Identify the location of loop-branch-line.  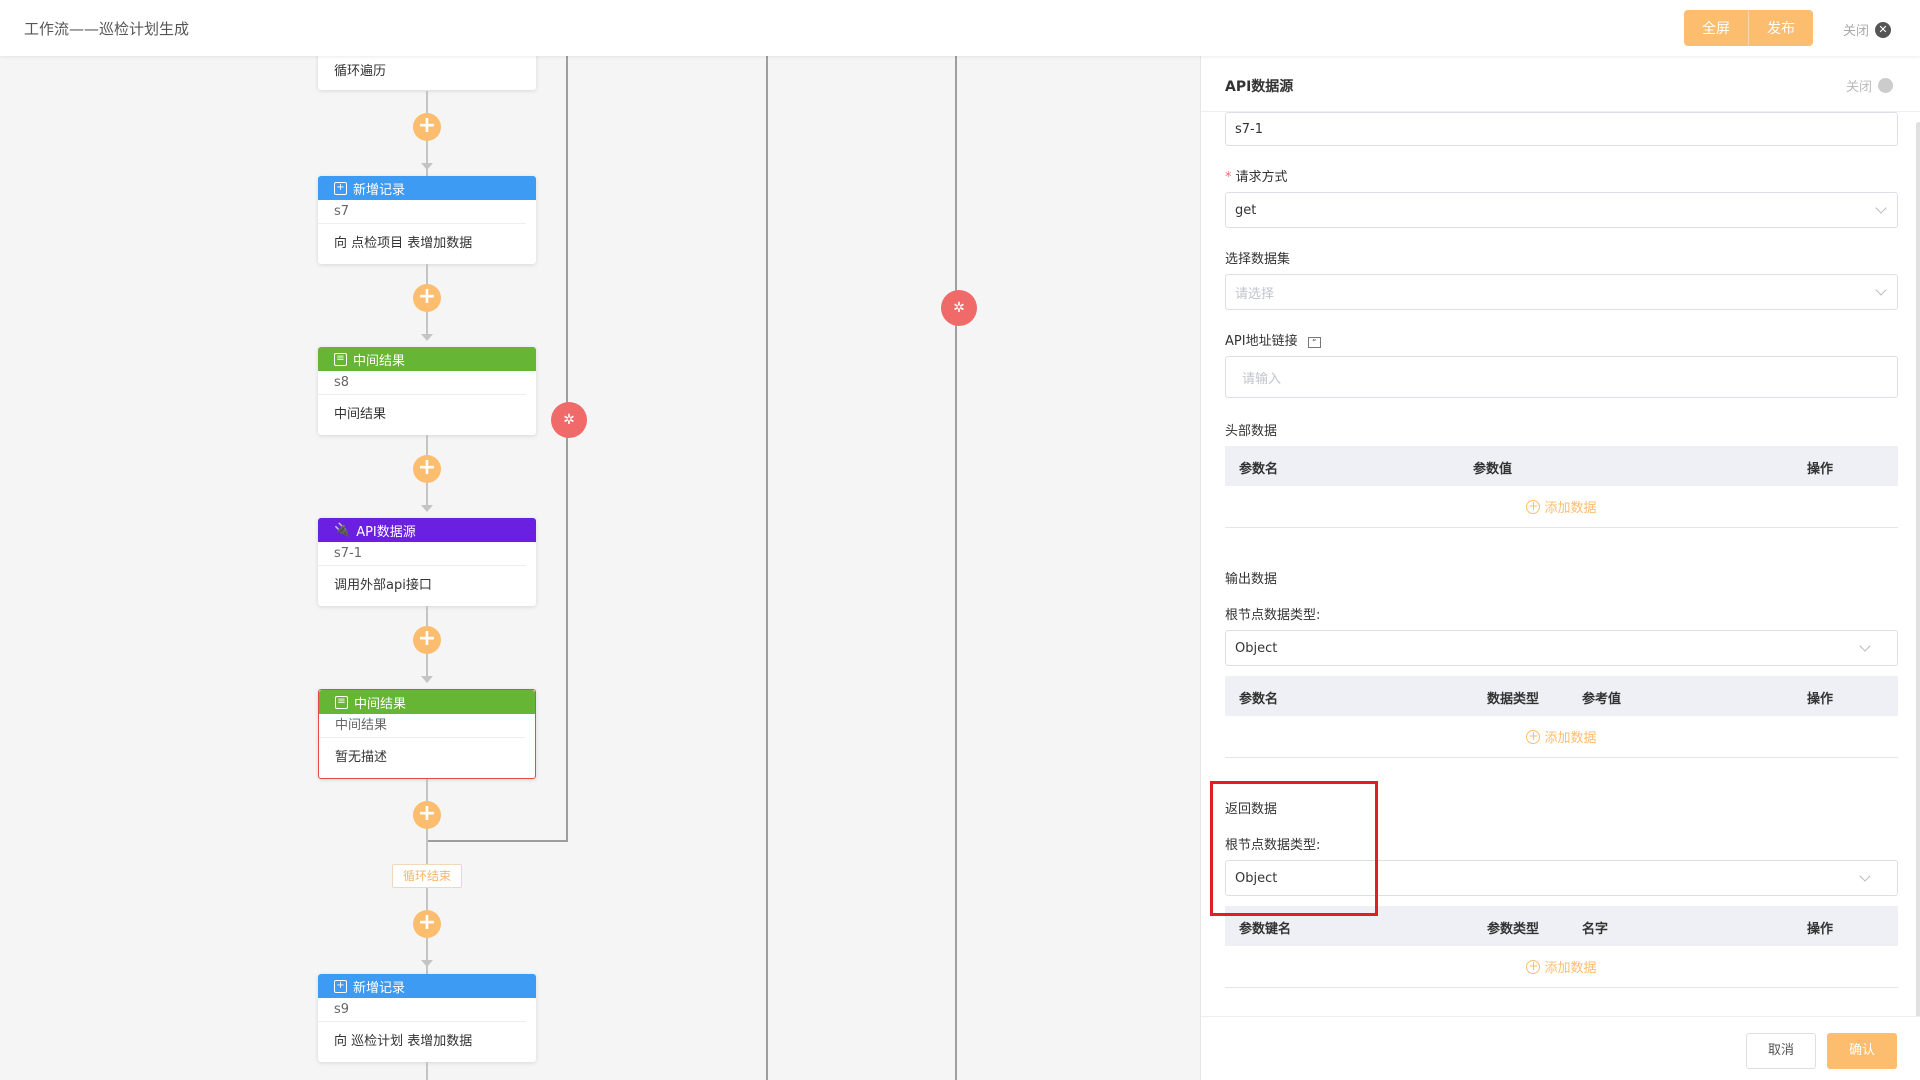
(567, 449).